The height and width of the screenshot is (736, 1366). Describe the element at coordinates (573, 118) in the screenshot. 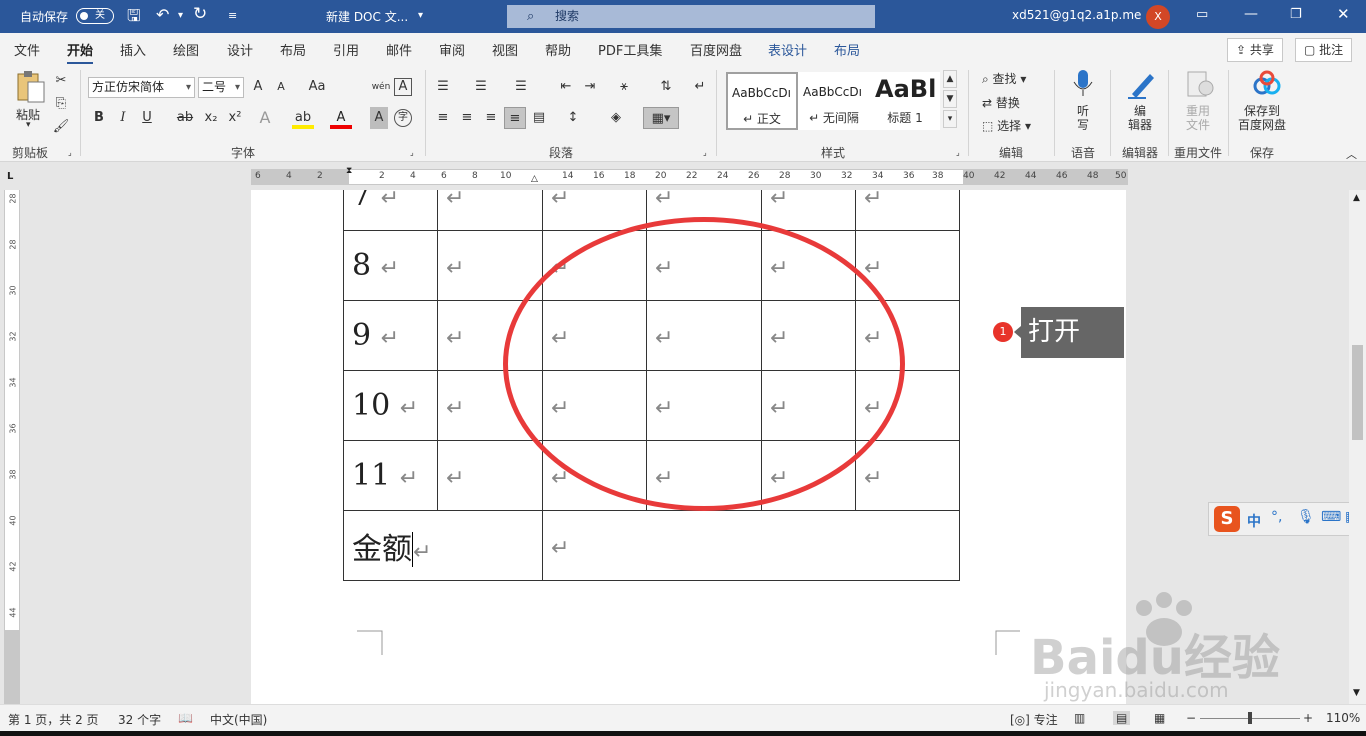

I see `line-spacing-icon: ↕` at that location.